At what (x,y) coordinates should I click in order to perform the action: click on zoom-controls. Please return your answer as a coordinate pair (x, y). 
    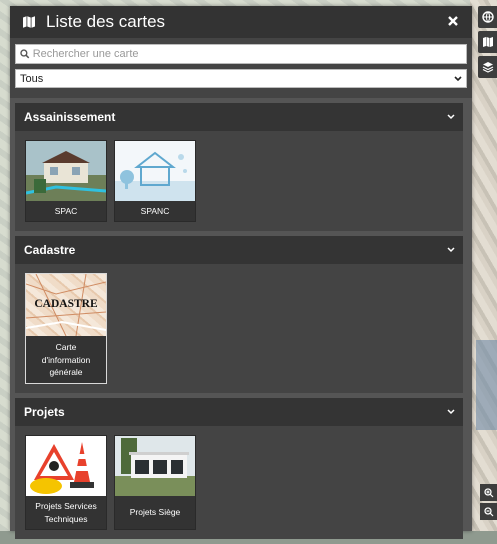
    Looking at the image, I should click on (488, 503).